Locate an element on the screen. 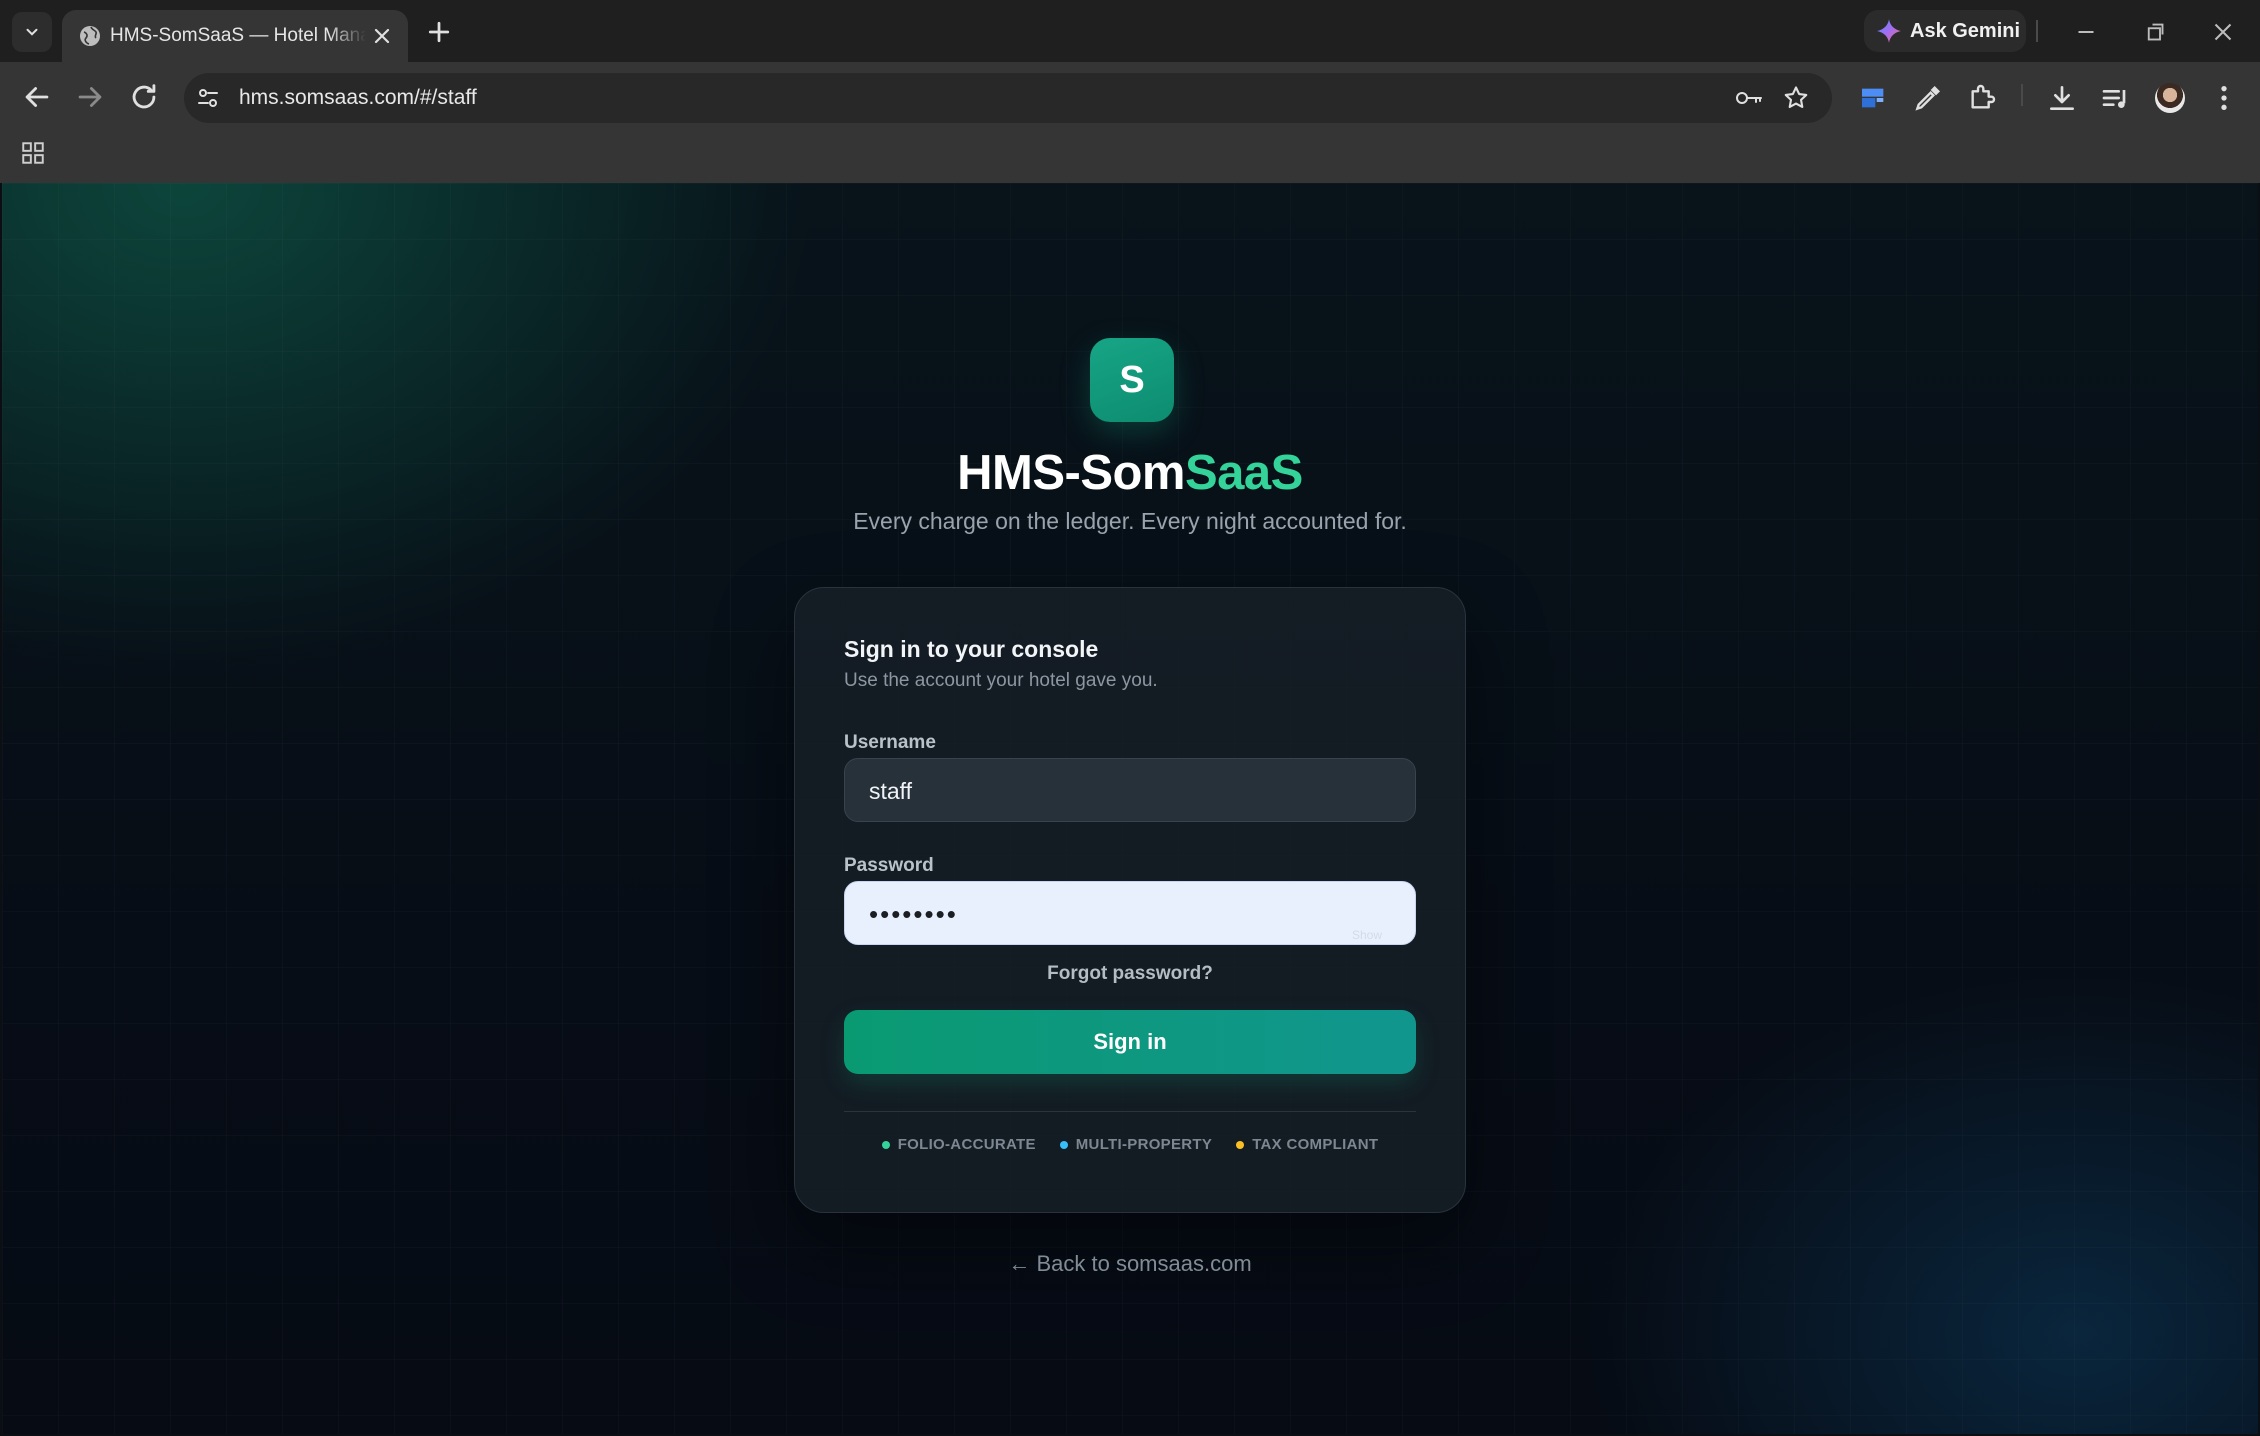 This screenshot has width=2260, height=1436. profile-avatar is located at coordinates (2170, 98).